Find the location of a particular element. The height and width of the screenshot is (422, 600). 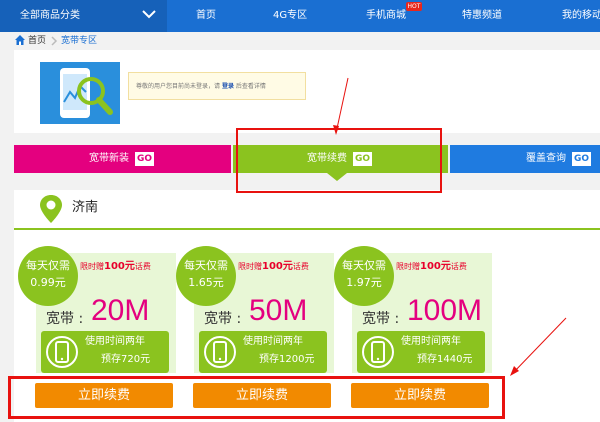

notice-text-after: 后查看详情 is located at coordinates (250, 86).